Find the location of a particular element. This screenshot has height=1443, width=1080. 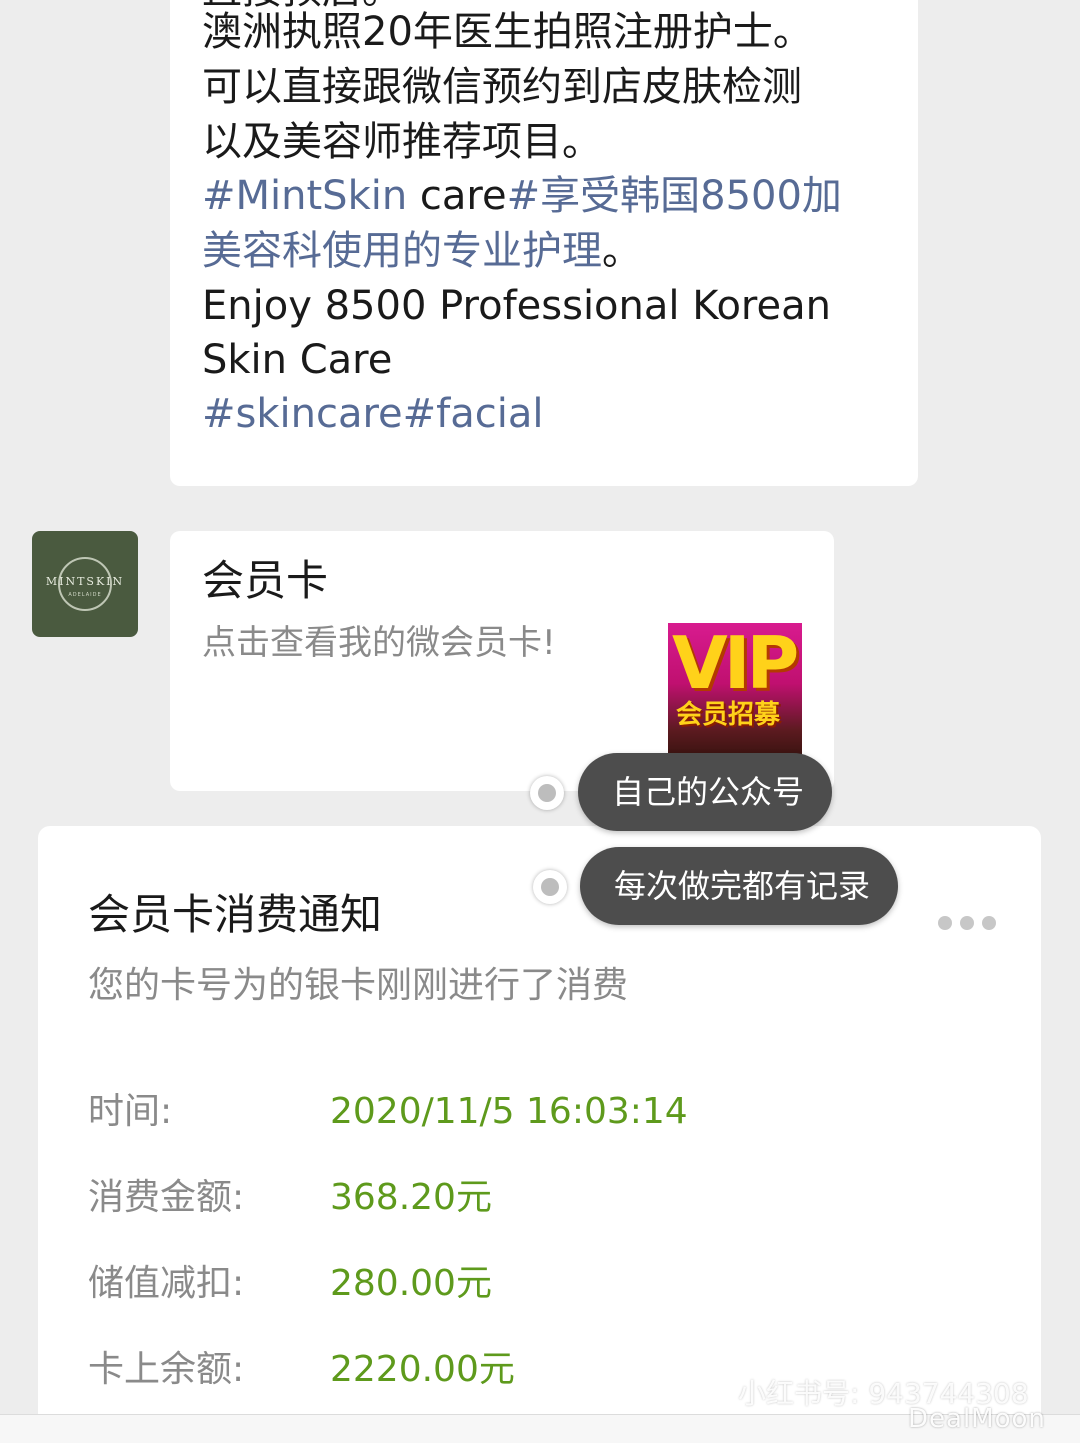

member-card-message: 会员卡 点击查看我的微会员卡! VIP 会员招募 is located at coordinates (502, 661).